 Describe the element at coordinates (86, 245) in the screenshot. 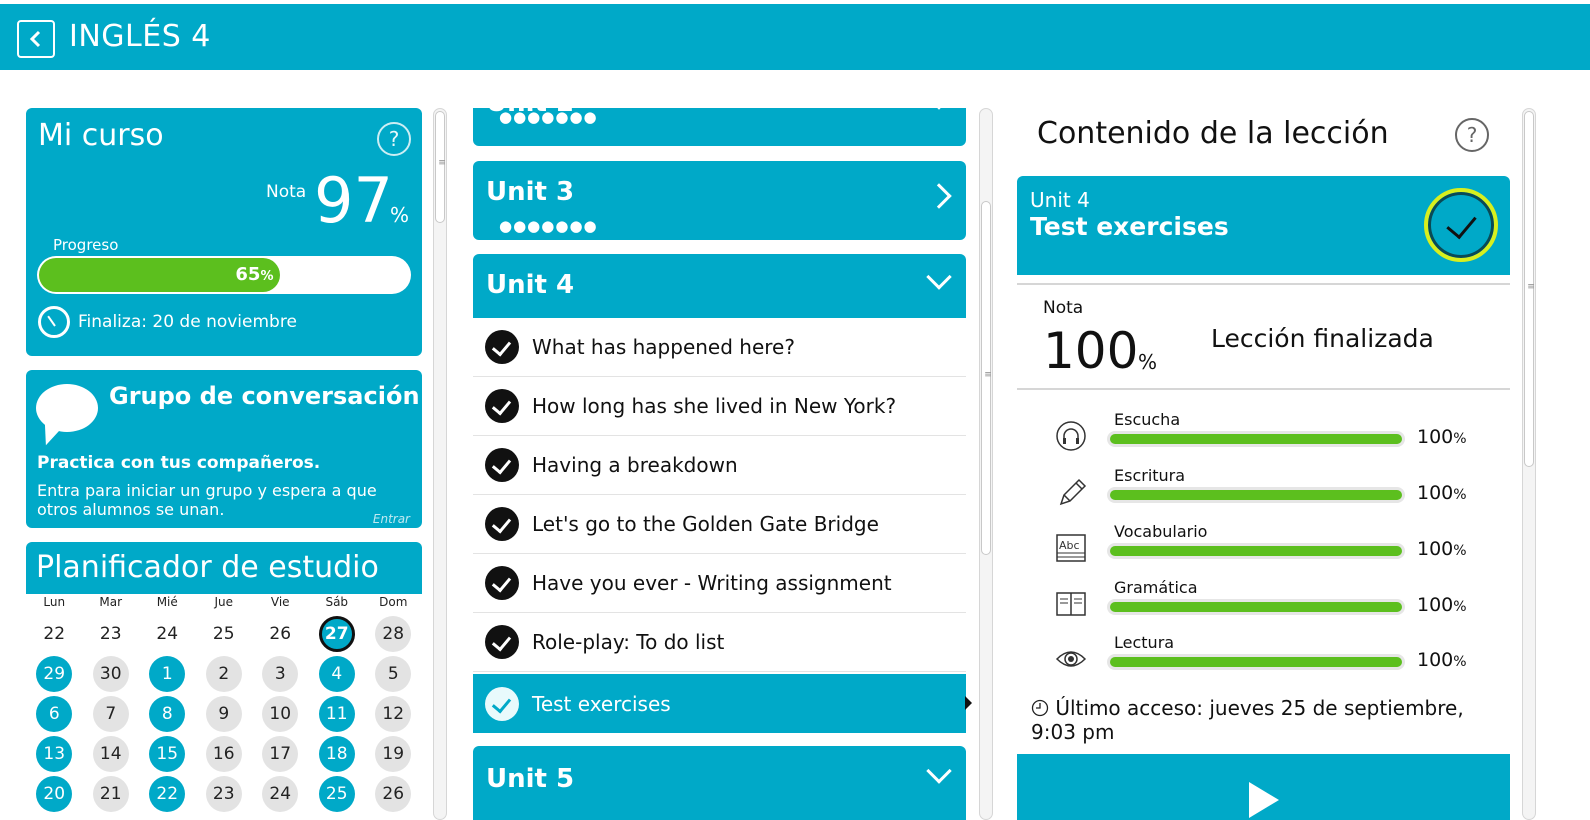

I see `progress-label: Progreso` at that location.